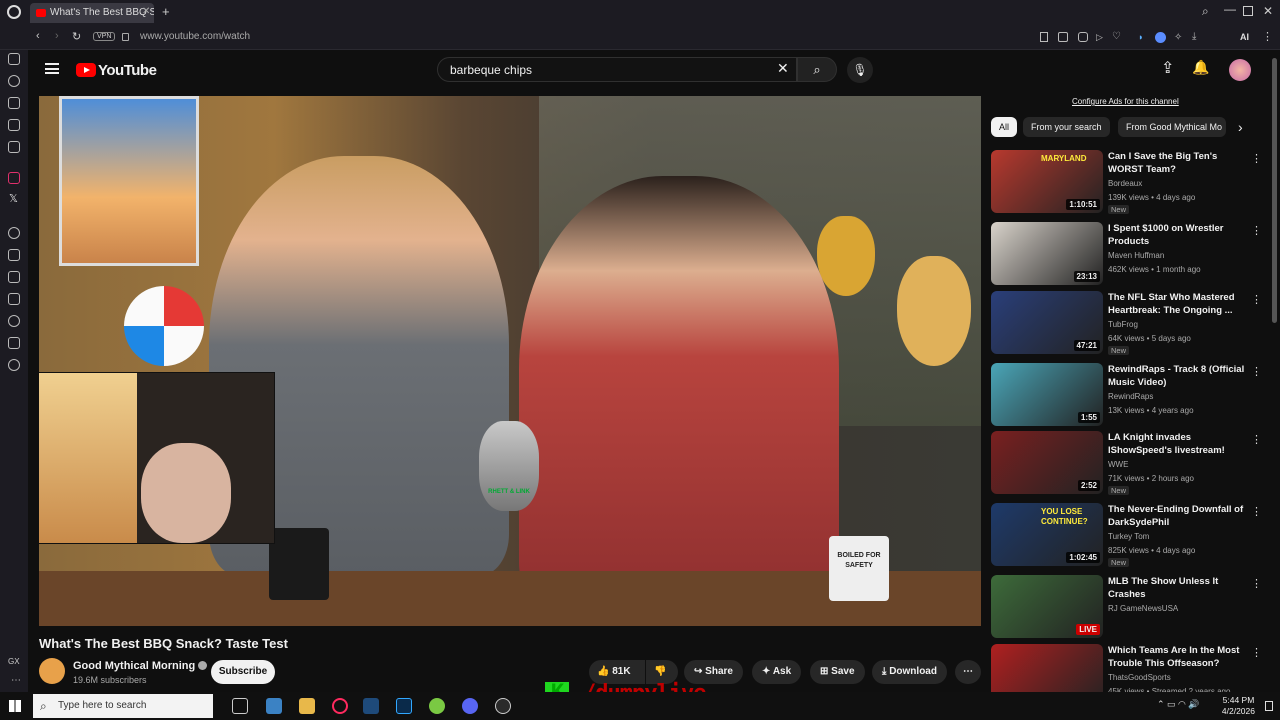 This screenshot has width=1280, height=720. I want to click on history-icon, so click(14, 81).